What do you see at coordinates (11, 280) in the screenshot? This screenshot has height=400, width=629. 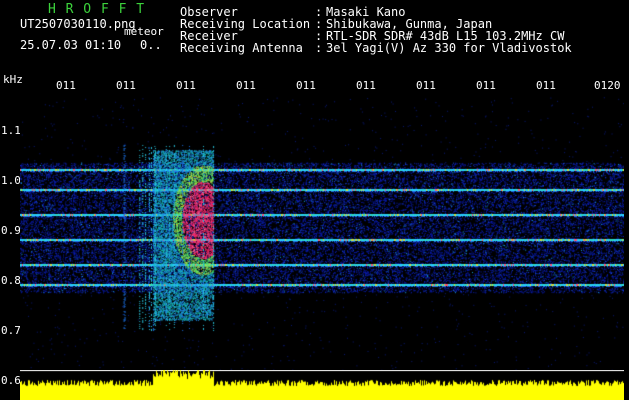 I see `y-tick-label: 0.8` at bounding box center [11, 280].